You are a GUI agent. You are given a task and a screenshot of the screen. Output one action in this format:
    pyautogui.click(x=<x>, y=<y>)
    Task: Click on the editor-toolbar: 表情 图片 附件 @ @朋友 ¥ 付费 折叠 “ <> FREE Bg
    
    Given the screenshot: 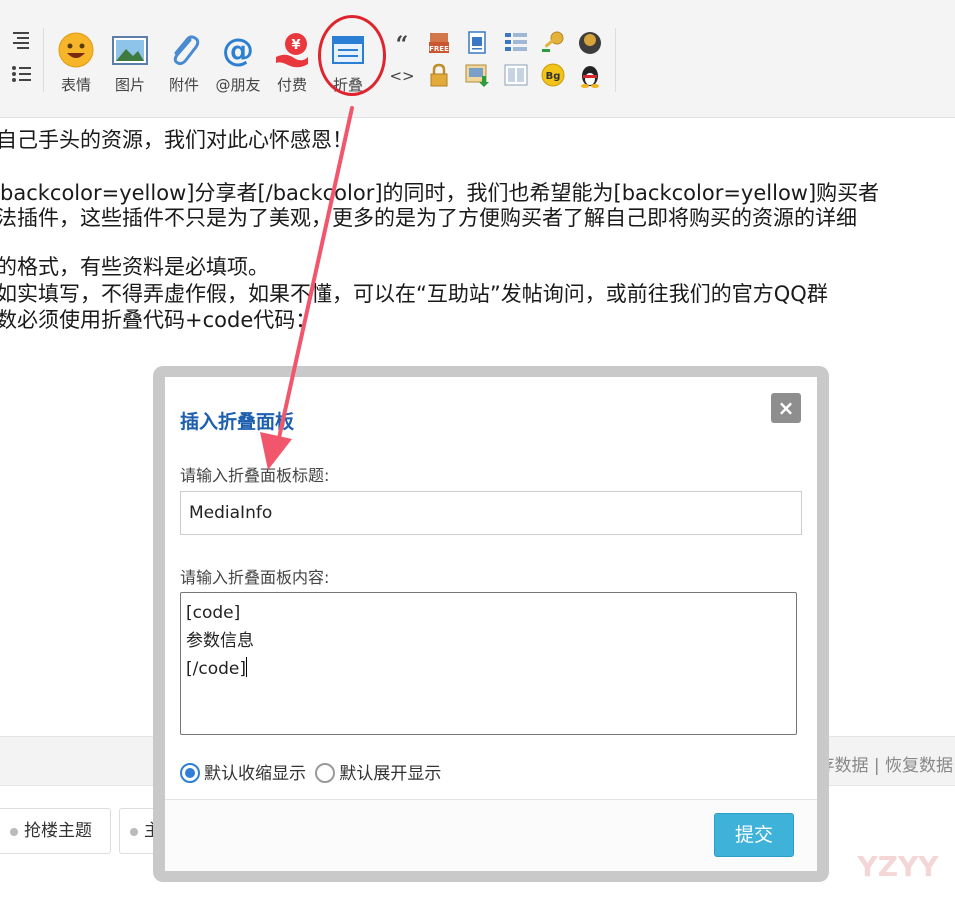 What is the action you would take?
    pyautogui.click(x=477, y=59)
    